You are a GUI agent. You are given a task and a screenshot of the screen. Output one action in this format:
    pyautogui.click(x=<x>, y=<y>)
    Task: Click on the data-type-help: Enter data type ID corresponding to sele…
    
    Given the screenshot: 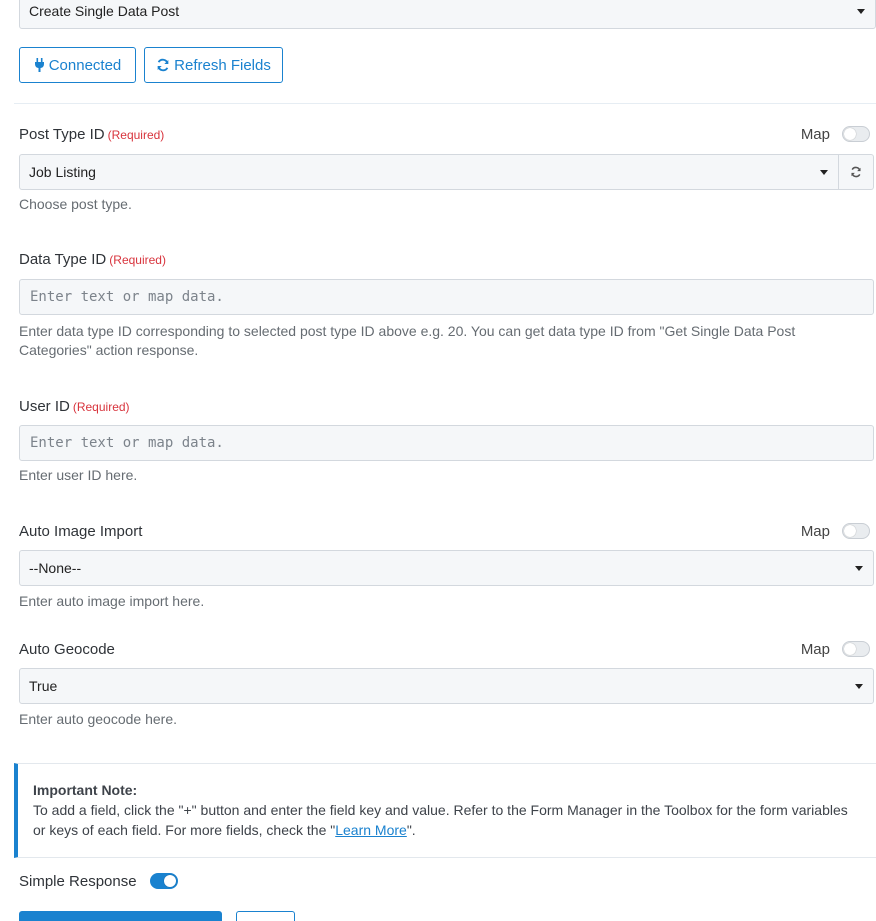 What is the action you would take?
    pyautogui.click(x=407, y=340)
    